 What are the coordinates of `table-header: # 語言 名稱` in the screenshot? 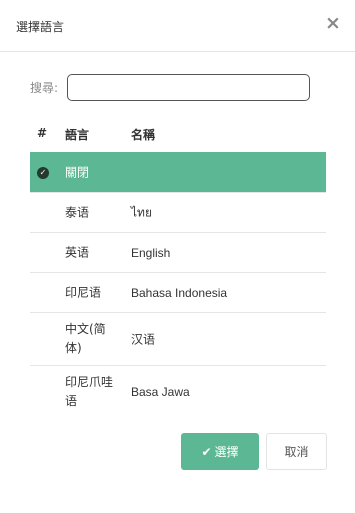 It's located at (178, 133).